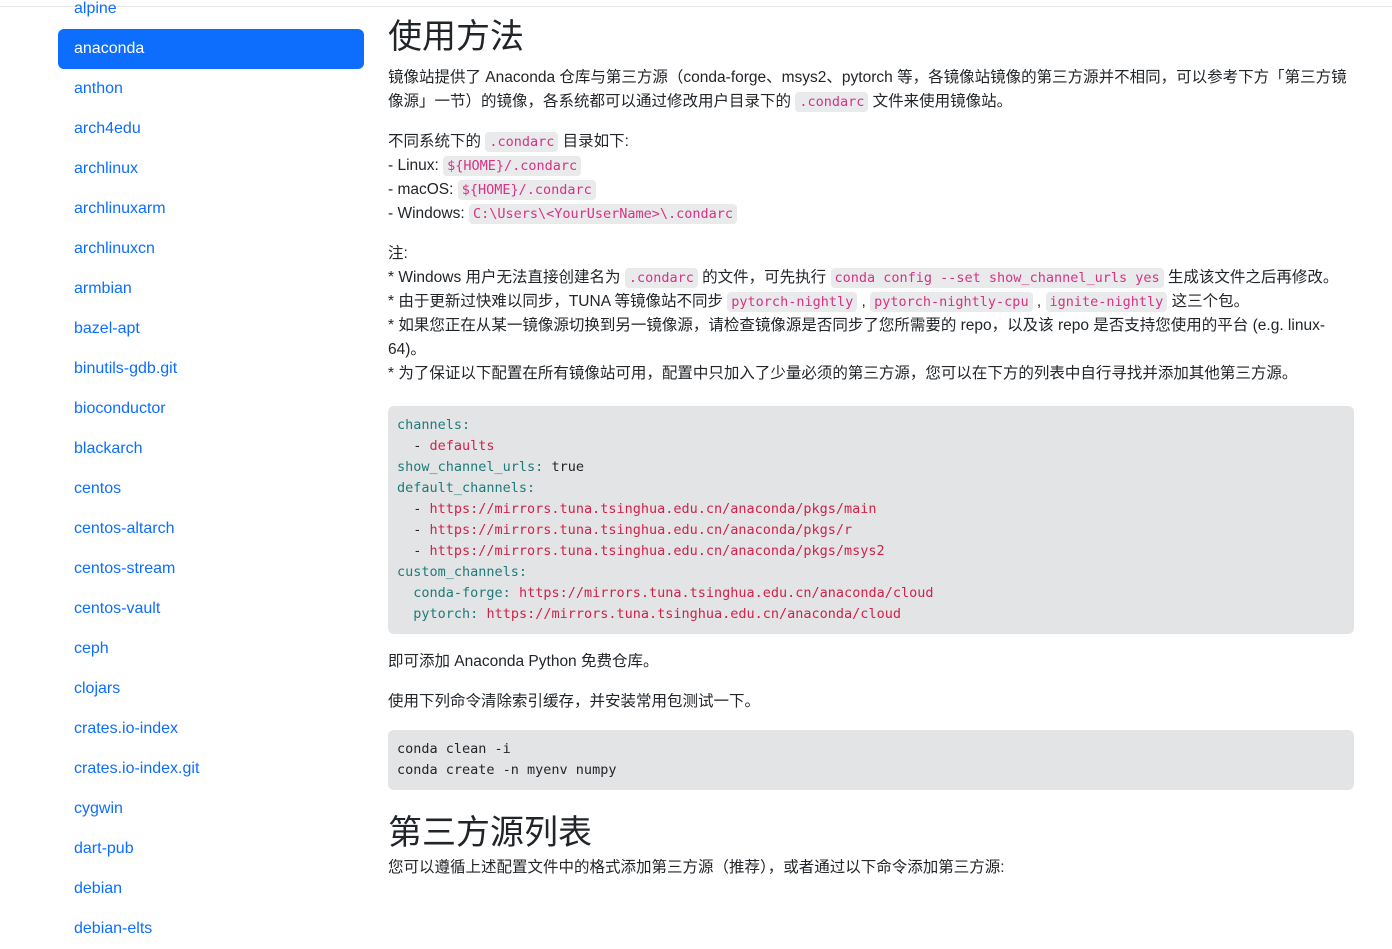 The height and width of the screenshot is (949, 1392). Describe the element at coordinates (211, 569) in the screenshot. I see `sidebar-item-centos-stream: centos-stream` at that location.